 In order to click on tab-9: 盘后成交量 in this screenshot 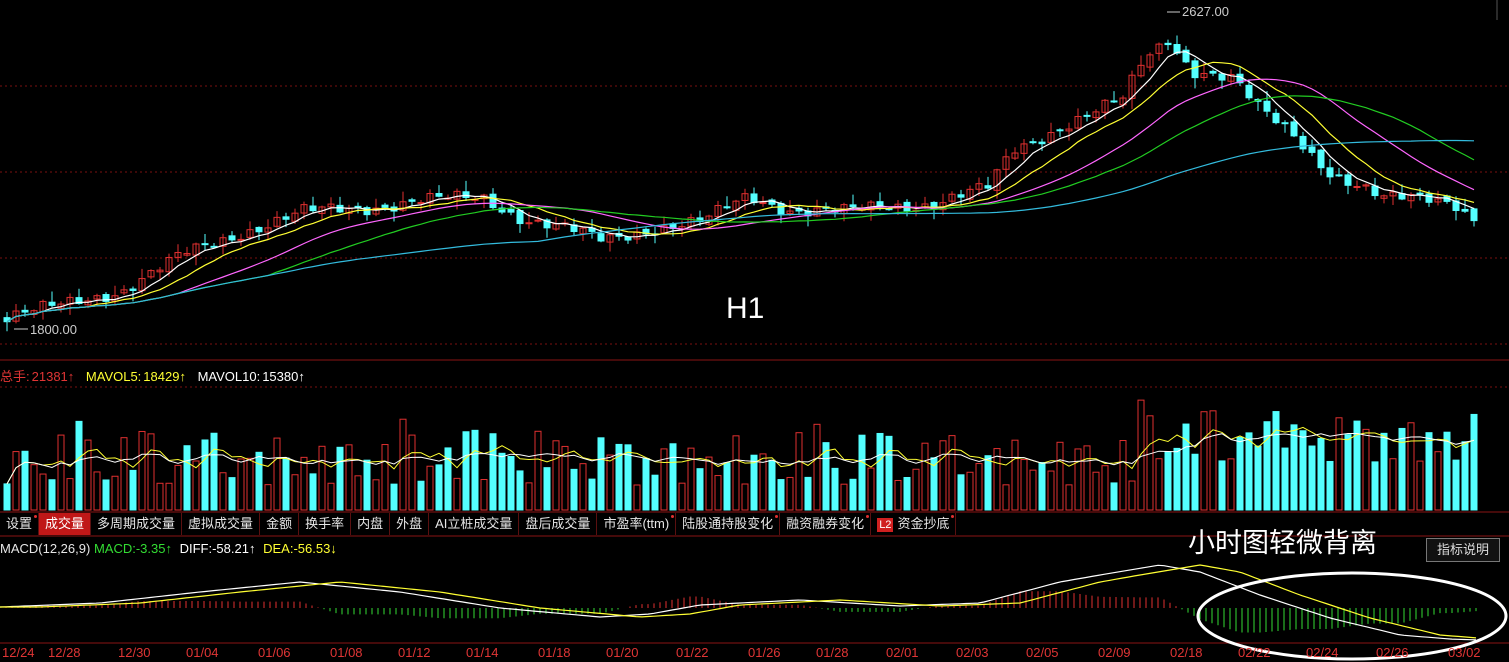, I will do `click(558, 524)`.